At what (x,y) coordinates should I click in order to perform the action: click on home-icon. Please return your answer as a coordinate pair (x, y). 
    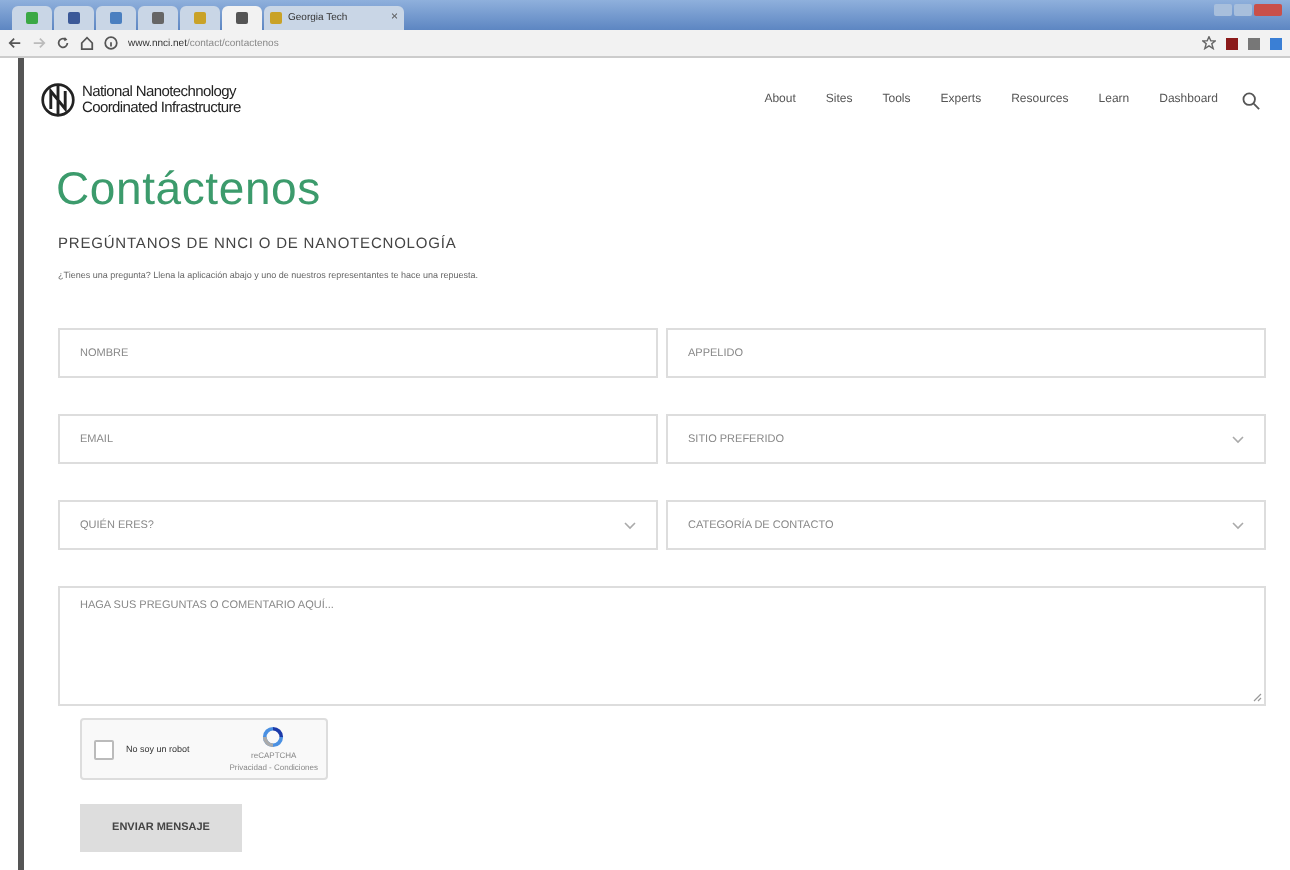
    Looking at the image, I should click on (87, 43).